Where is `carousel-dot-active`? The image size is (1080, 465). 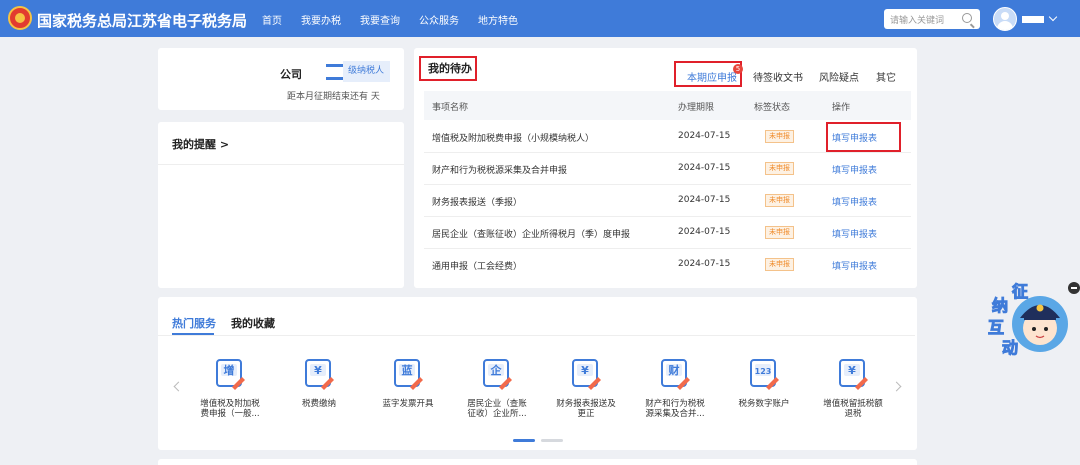
carousel-dot-active is located at coordinates (524, 440).